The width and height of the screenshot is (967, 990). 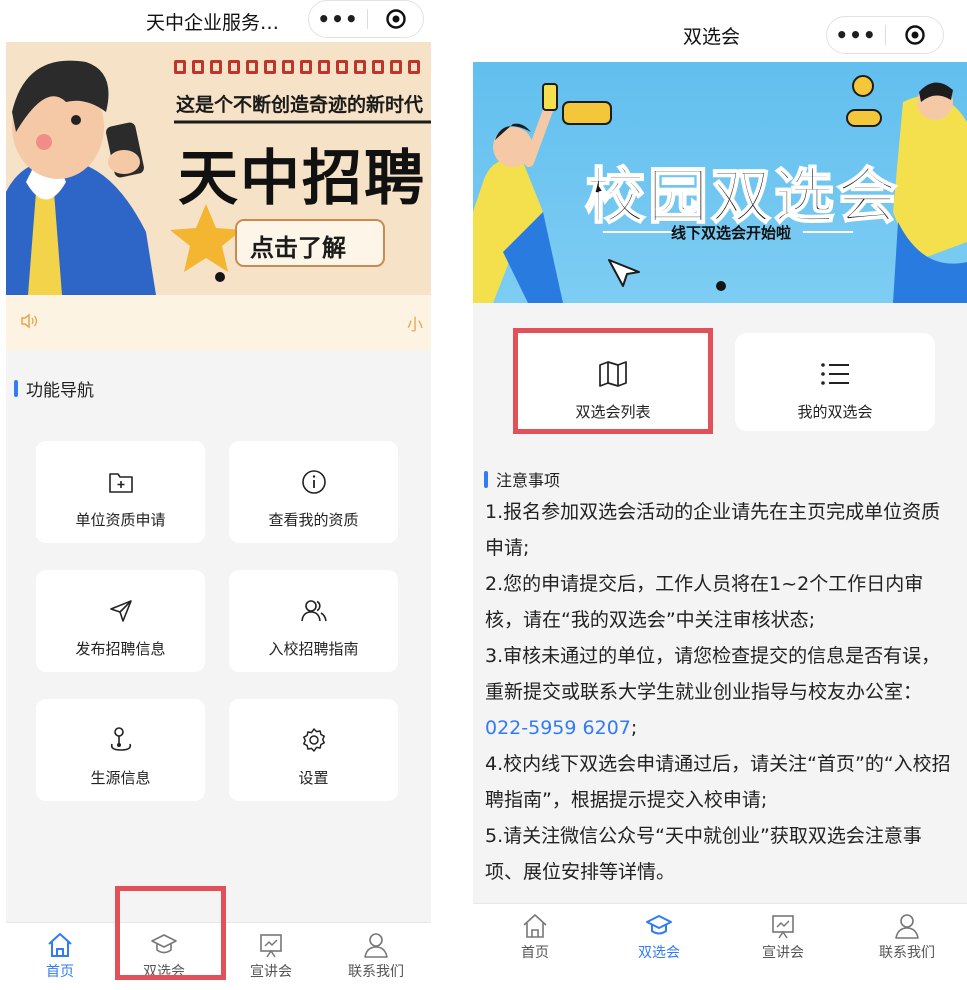 What do you see at coordinates (29, 323) in the screenshot?
I see `speaker-icon` at bounding box center [29, 323].